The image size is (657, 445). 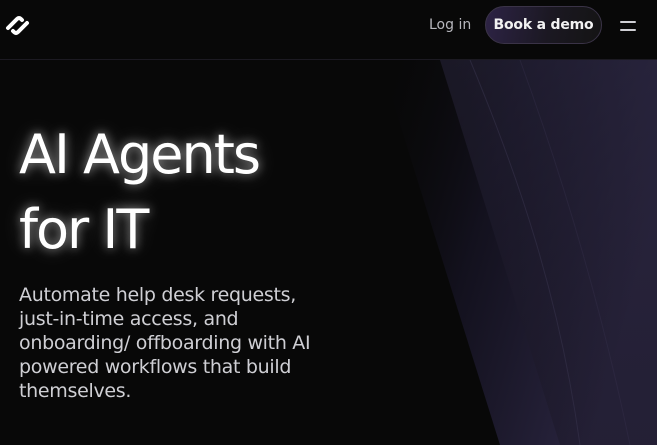 I want to click on login-link: Log in, so click(x=450, y=25).